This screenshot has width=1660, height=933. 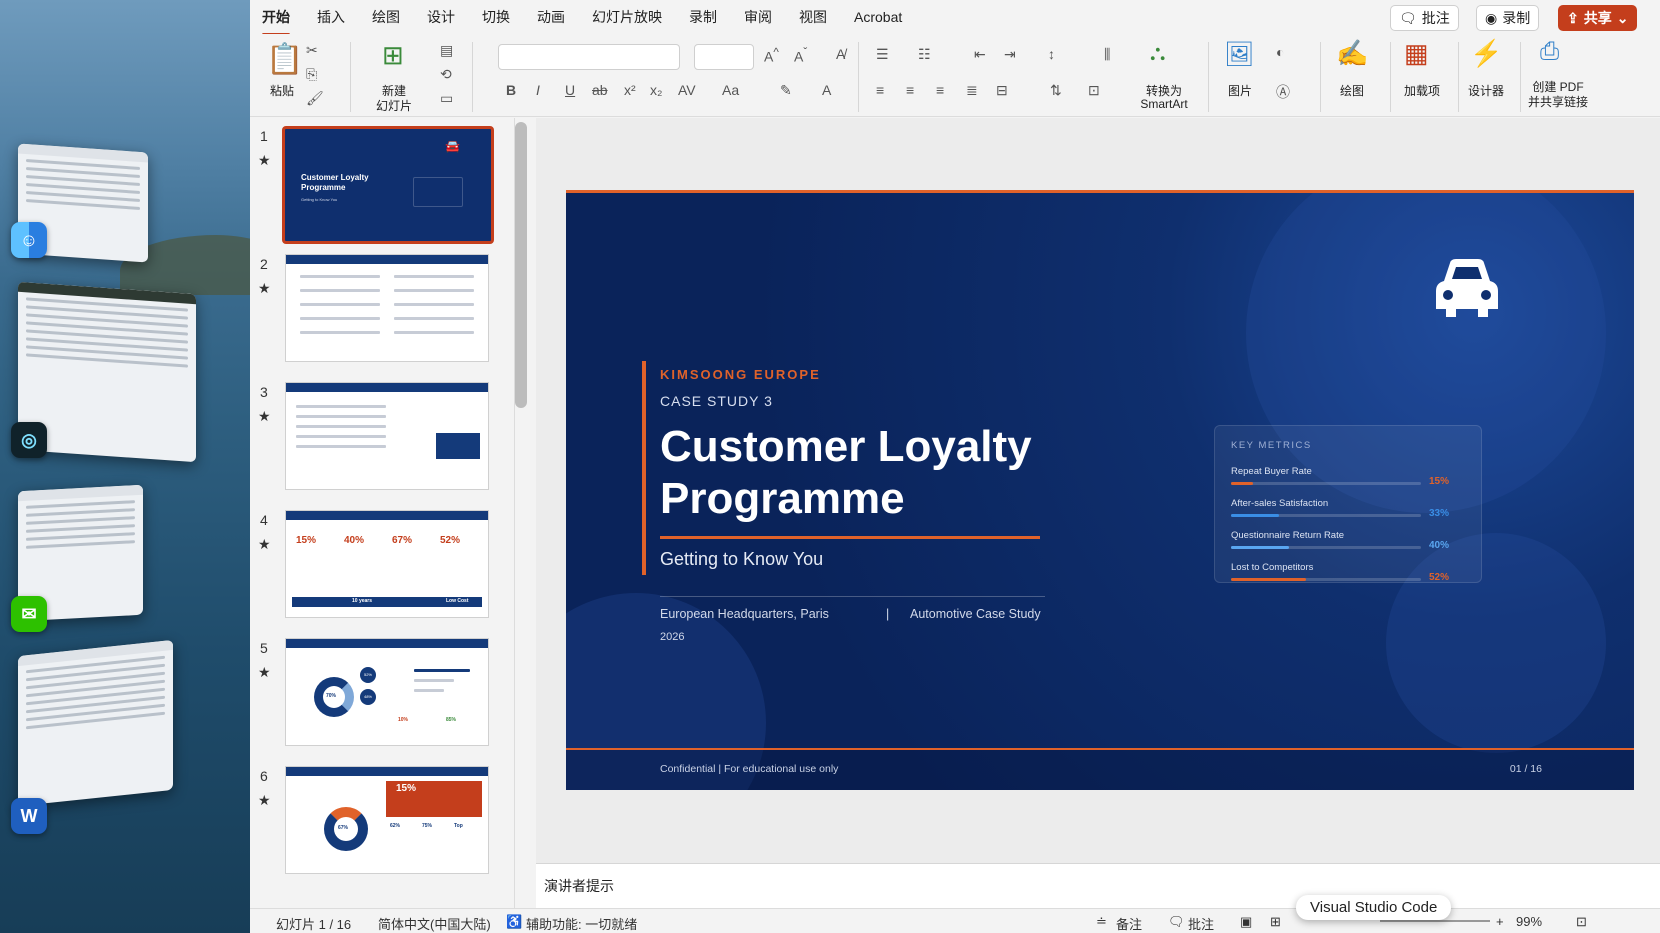 I want to click on create-pdf-icon: ⎙, so click(x=1549, y=52).